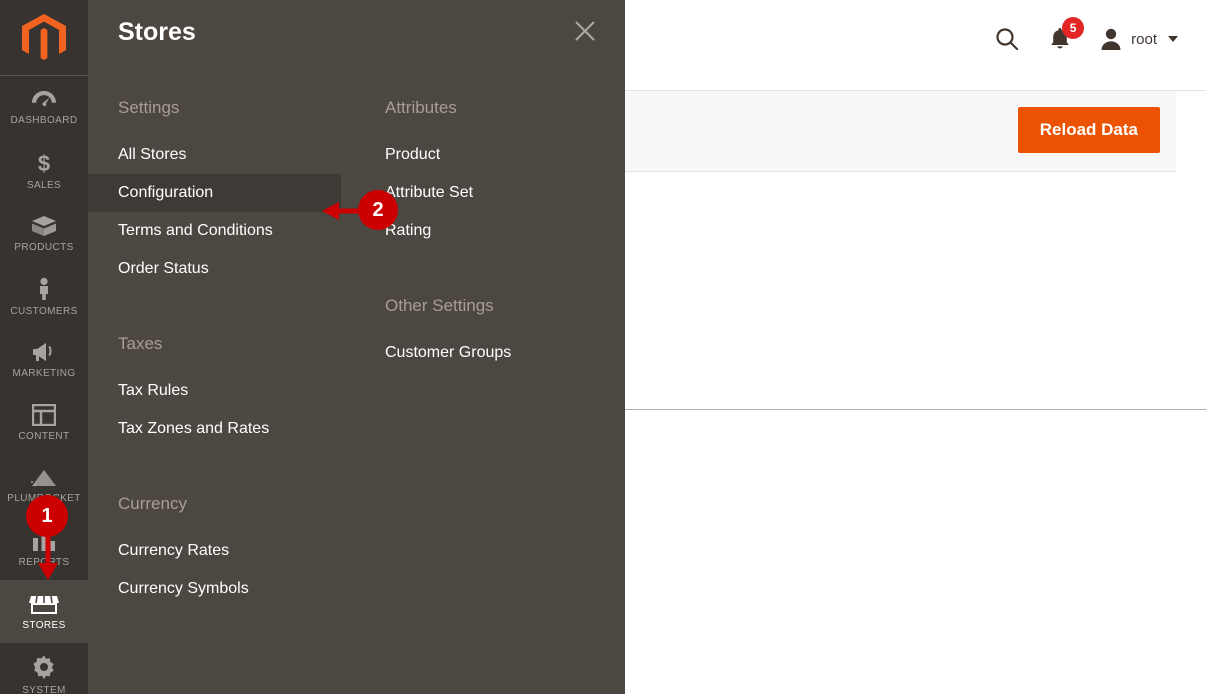 The image size is (1206, 694). I want to click on menu-item-currency-rates: Currency Rates, so click(243, 551).